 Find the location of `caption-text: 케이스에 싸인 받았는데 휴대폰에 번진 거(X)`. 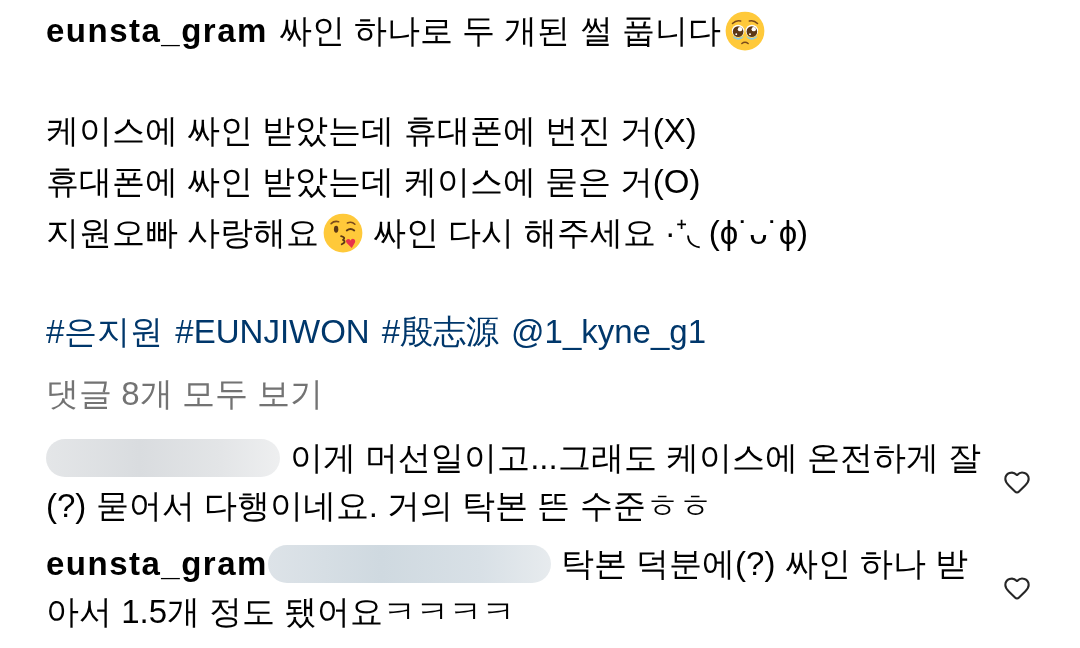

caption-text: 케이스에 싸인 받았는데 휴대폰에 번진 거(X) is located at coordinates (371, 131).